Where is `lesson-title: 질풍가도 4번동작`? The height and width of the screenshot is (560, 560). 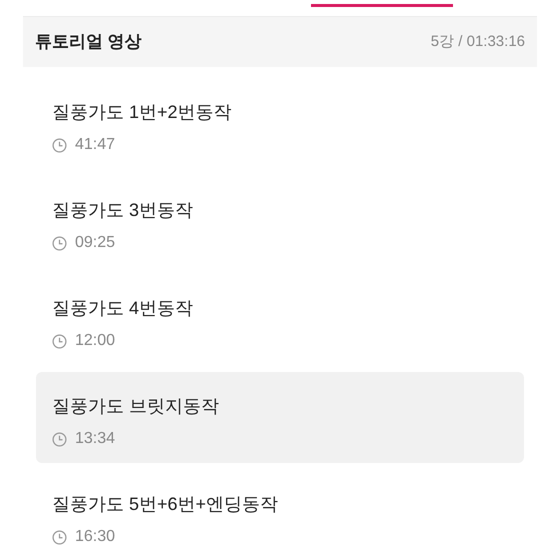 lesson-title: 질풍가도 4번동작 is located at coordinates (123, 308).